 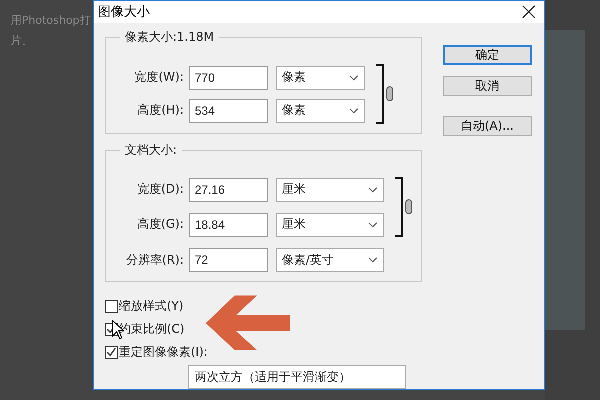 I want to click on checkbox-label: 重定图像像素(I):, so click(x=163, y=352).